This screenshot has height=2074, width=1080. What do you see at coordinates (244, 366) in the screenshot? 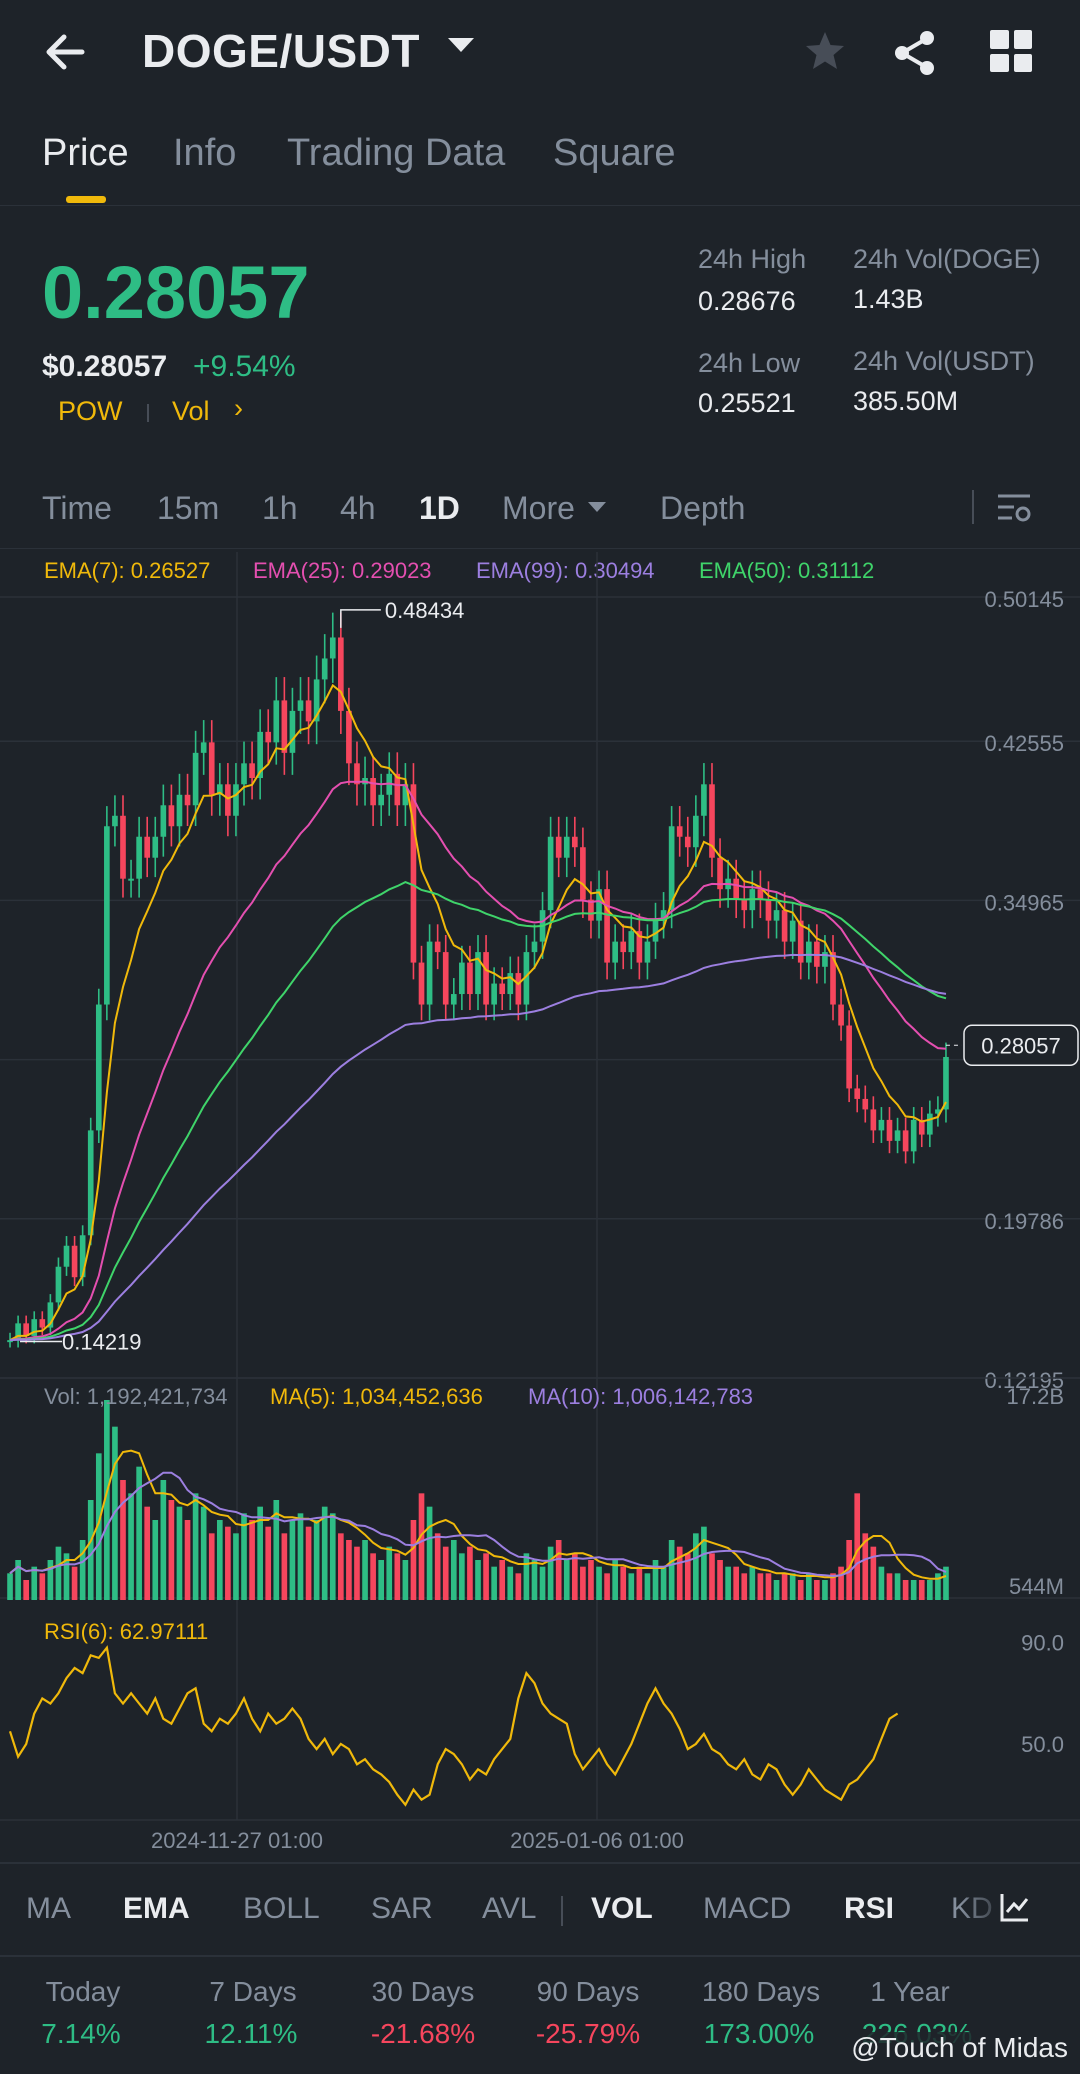
I see `change-percent: +9.54%` at bounding box center [244, 366].